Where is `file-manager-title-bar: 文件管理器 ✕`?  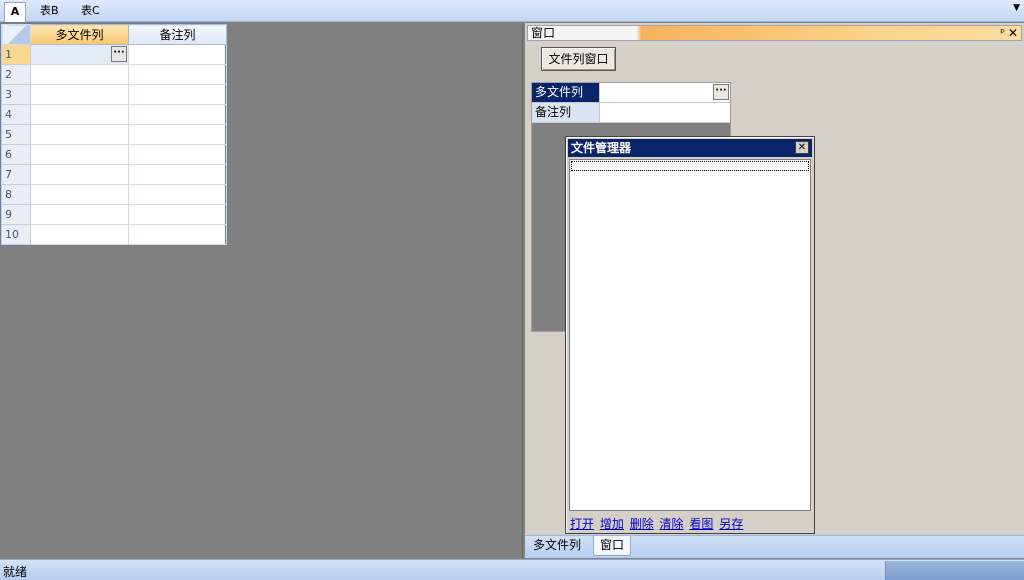
file-manager-title-bar: 文件管理器 ✕ is located at coordinates (690, 148).